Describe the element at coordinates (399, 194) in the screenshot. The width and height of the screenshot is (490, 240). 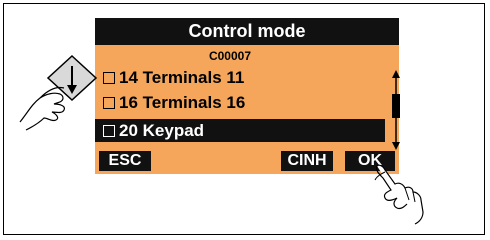
I see `pointing-hand-icon` at that location.